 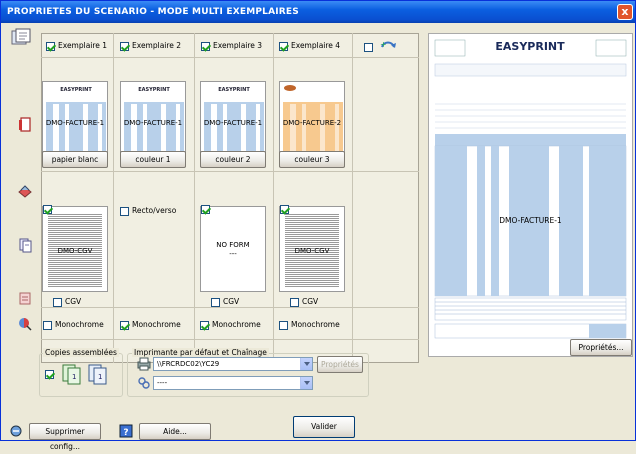 I want to click on exemplaire-1-label: Exemplaire 1, so click(x=83, y=45).